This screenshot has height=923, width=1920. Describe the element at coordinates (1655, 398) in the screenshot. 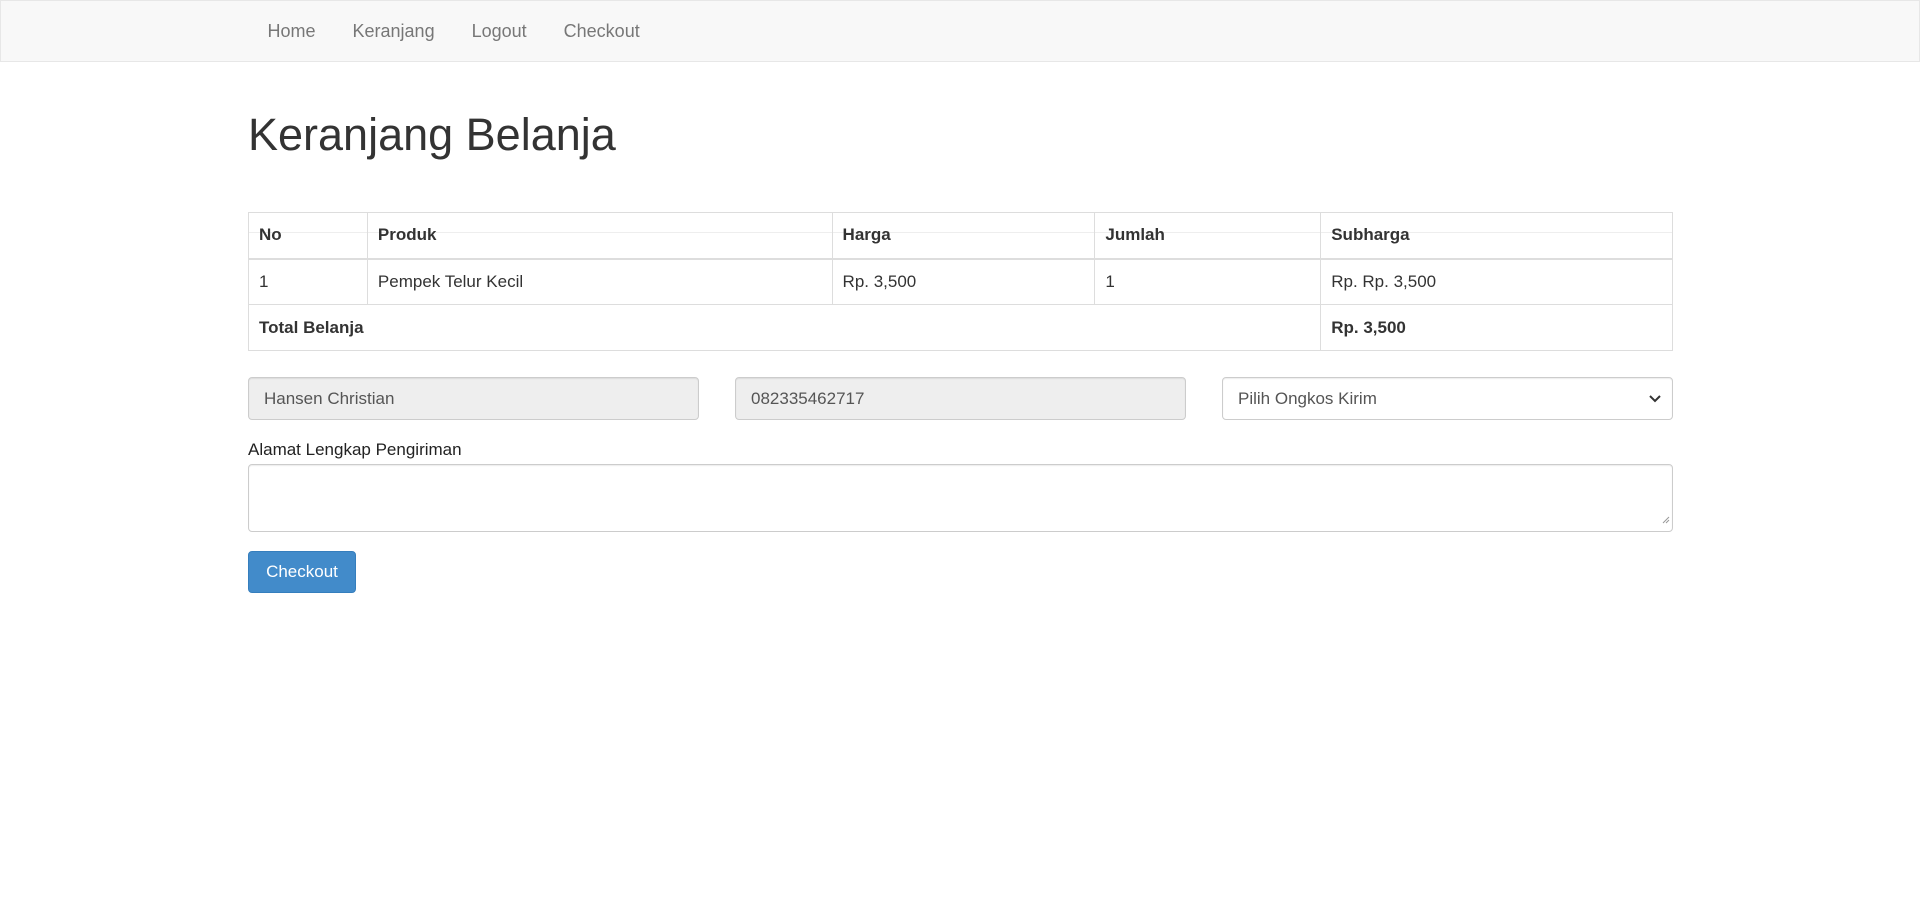

I see `chevron-down-icon` at that location.